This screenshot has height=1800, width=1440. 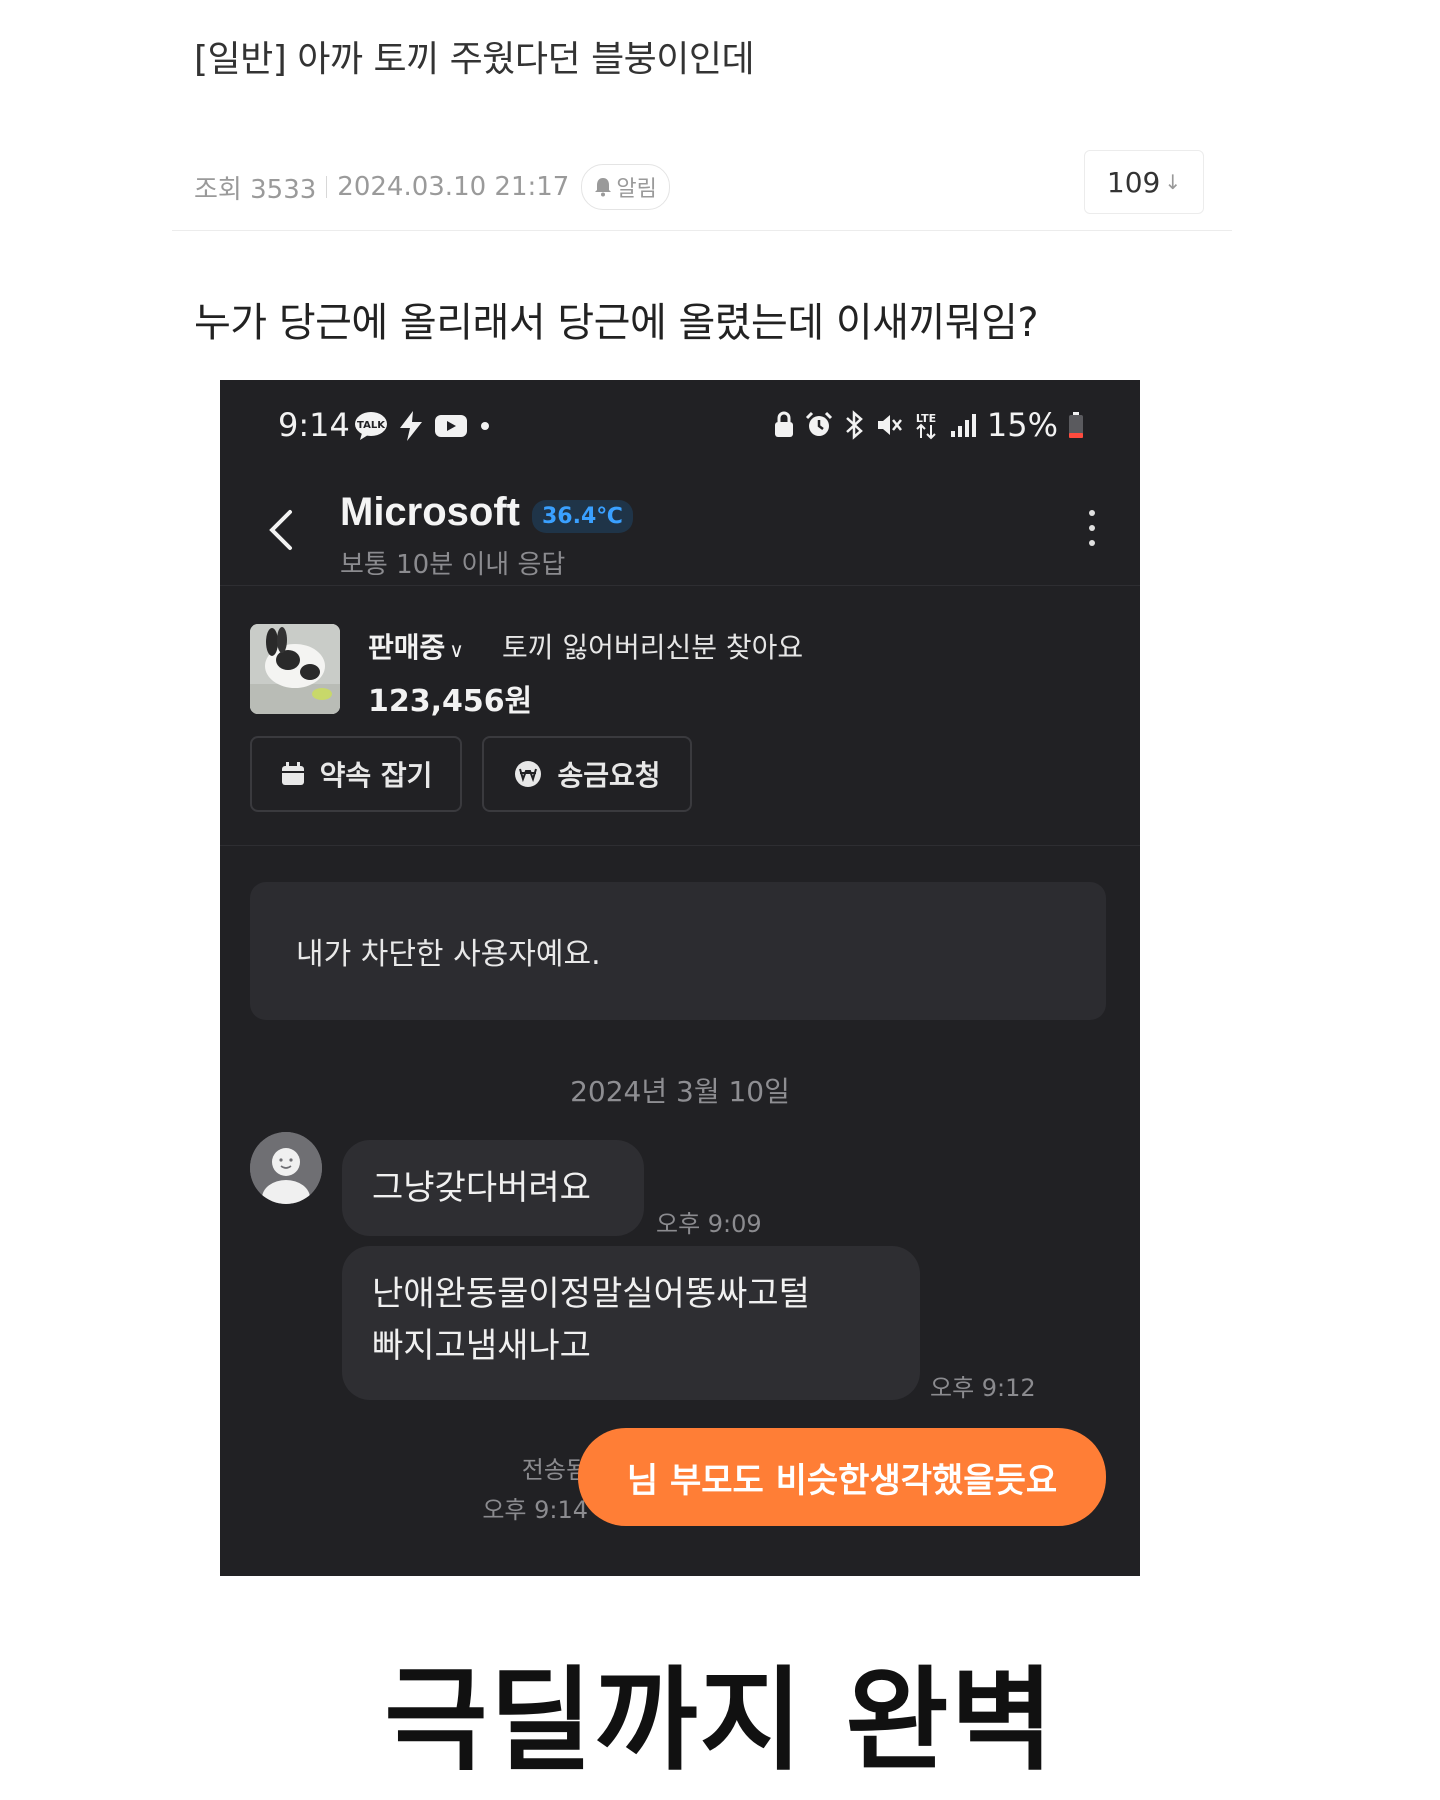 I want to click on signal-icon, so click(x=963, y=425).